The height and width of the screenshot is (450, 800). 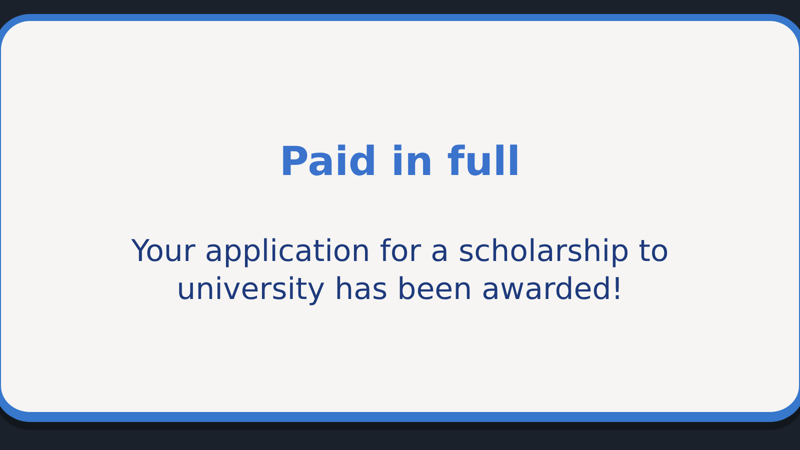 I want to click on popup-title: Paid in full, so click(x=400, y=162).